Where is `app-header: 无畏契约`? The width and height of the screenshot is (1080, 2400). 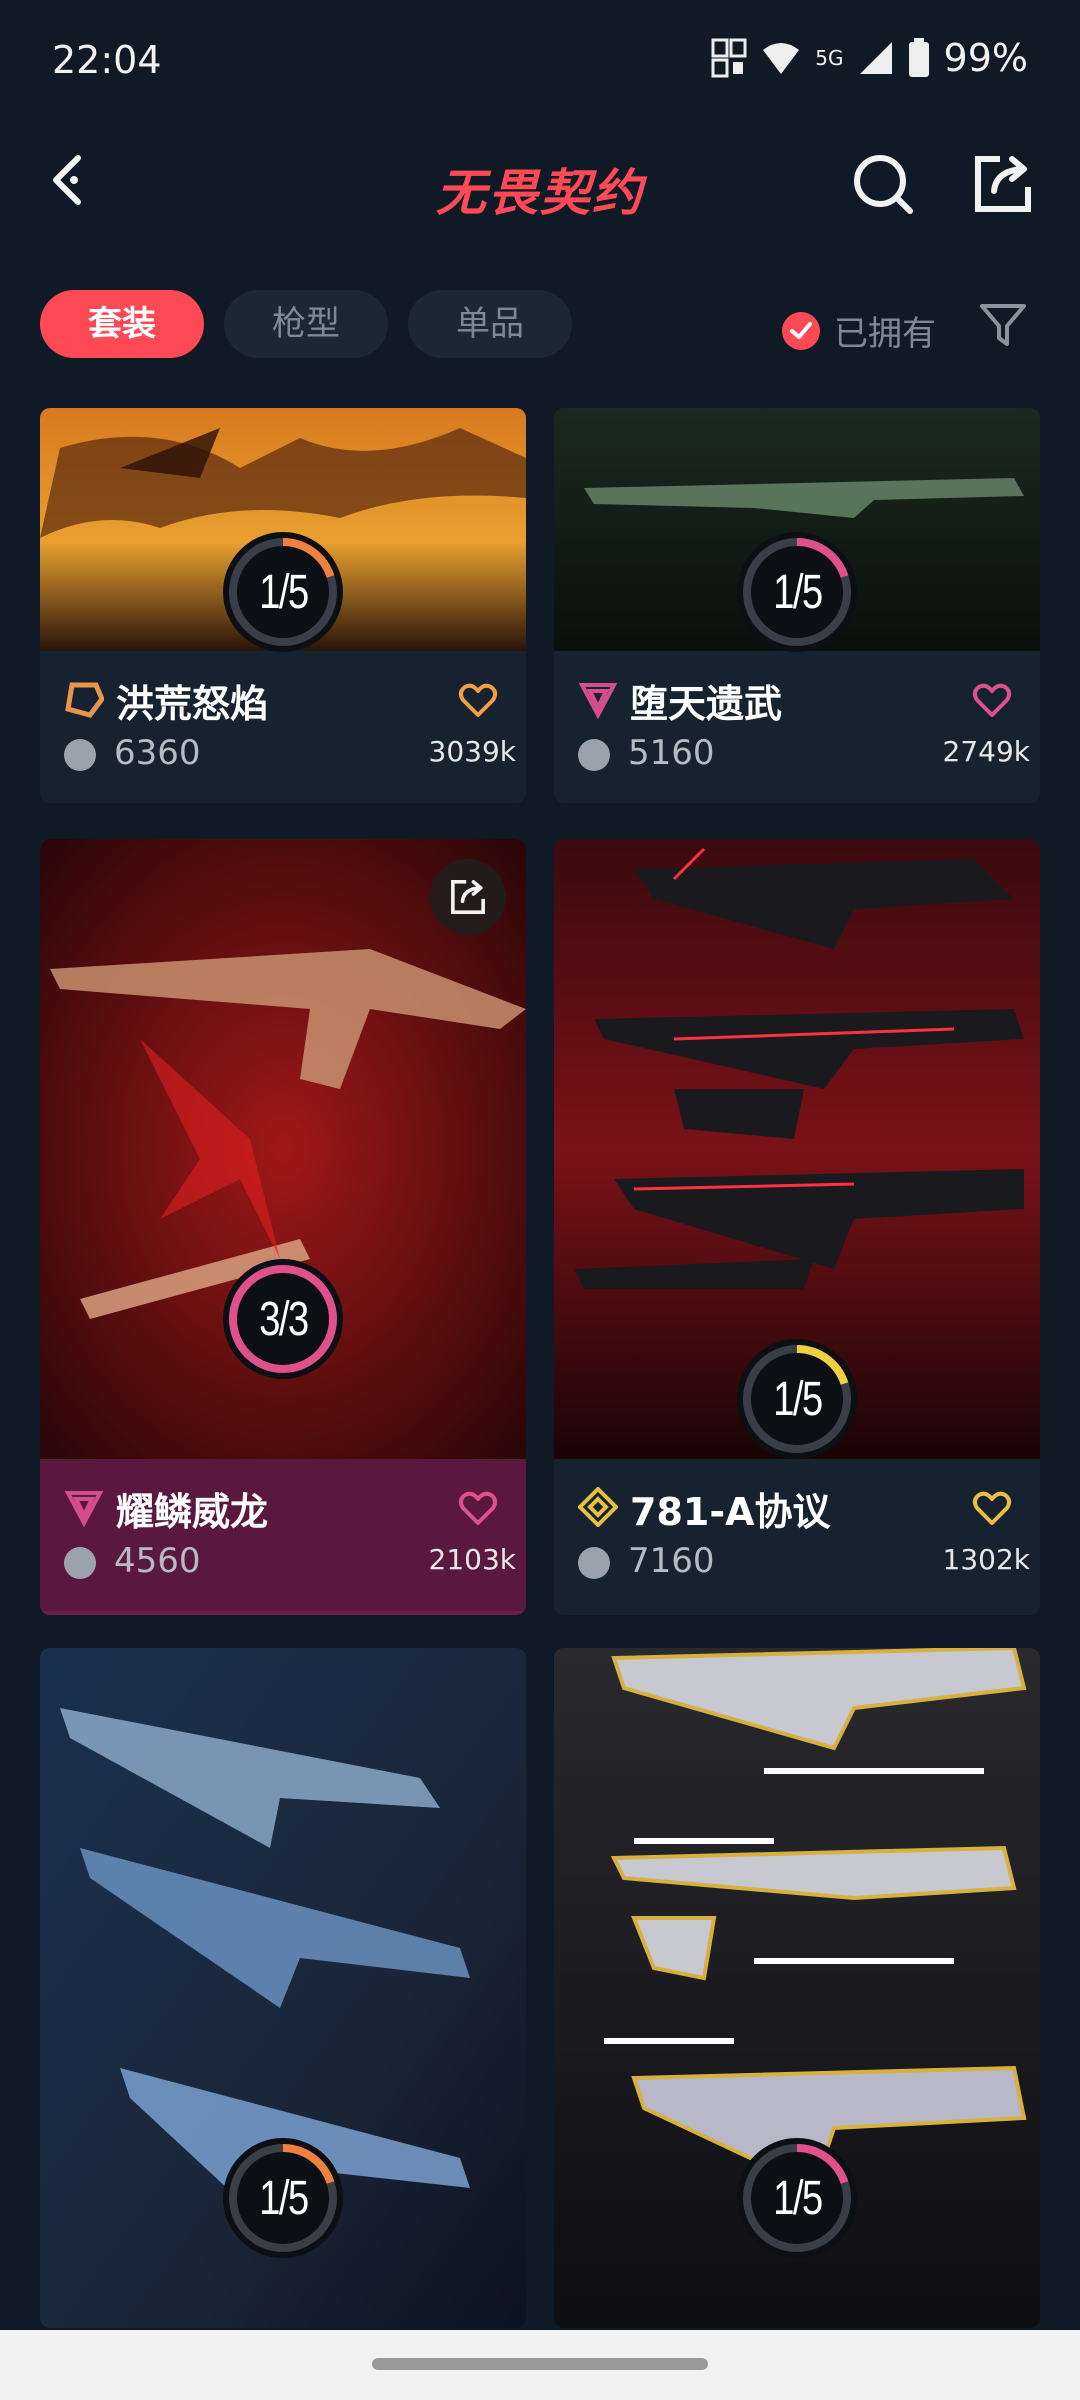
app-header: 无畏契约 is located at coordinates (540, 182).